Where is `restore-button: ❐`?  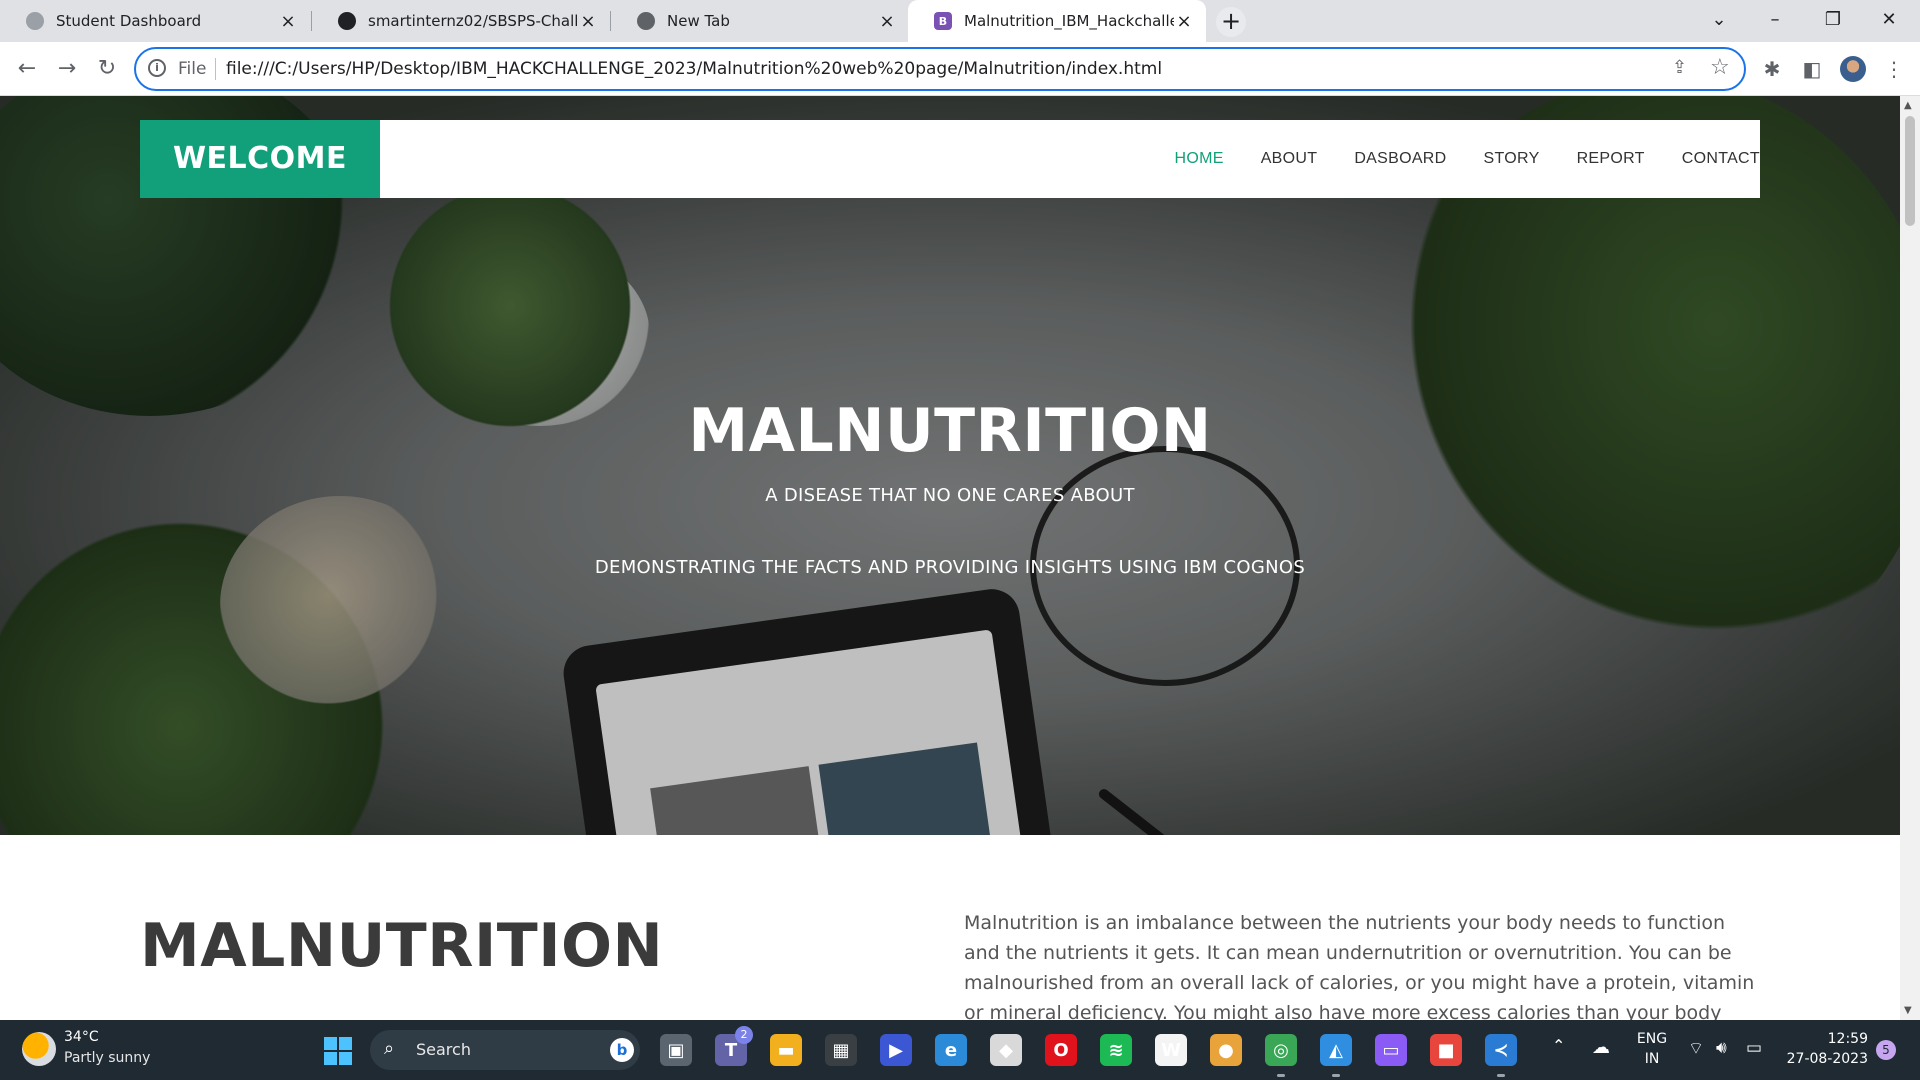
restore-button: ❐ is located at coordinates (1833, 20).